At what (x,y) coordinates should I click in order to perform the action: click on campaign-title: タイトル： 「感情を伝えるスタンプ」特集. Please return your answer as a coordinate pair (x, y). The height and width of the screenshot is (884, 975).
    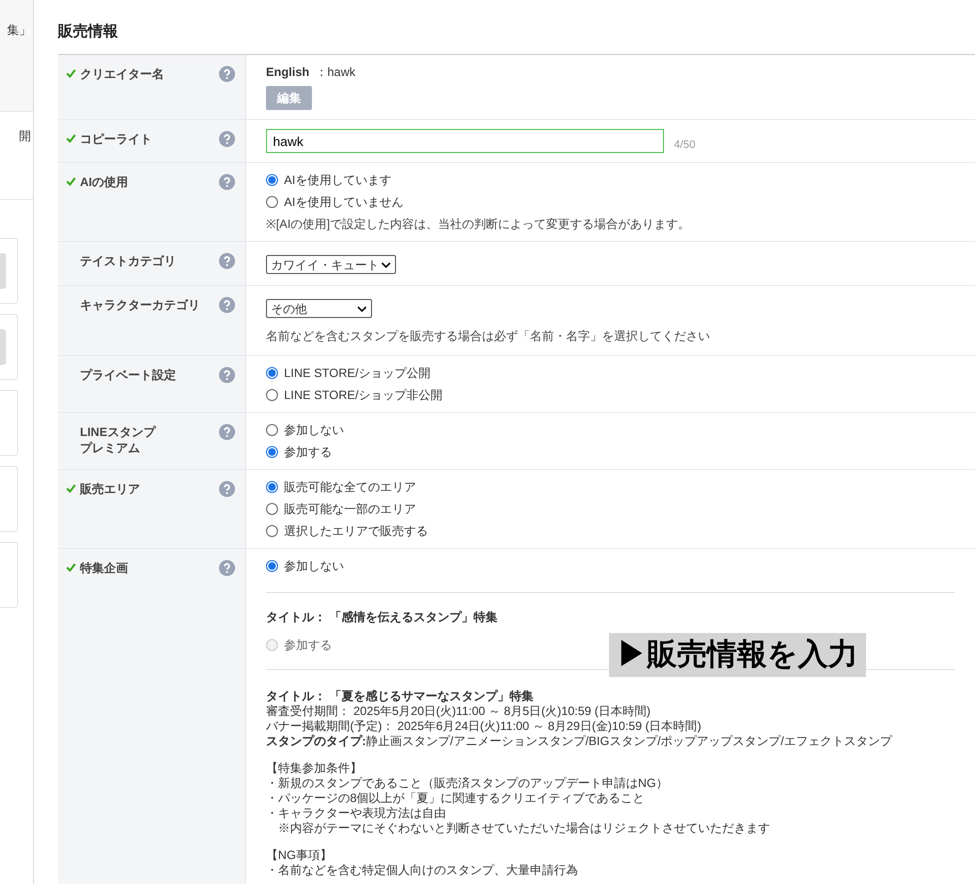
    Looking at the image, I should click on (382, 617).